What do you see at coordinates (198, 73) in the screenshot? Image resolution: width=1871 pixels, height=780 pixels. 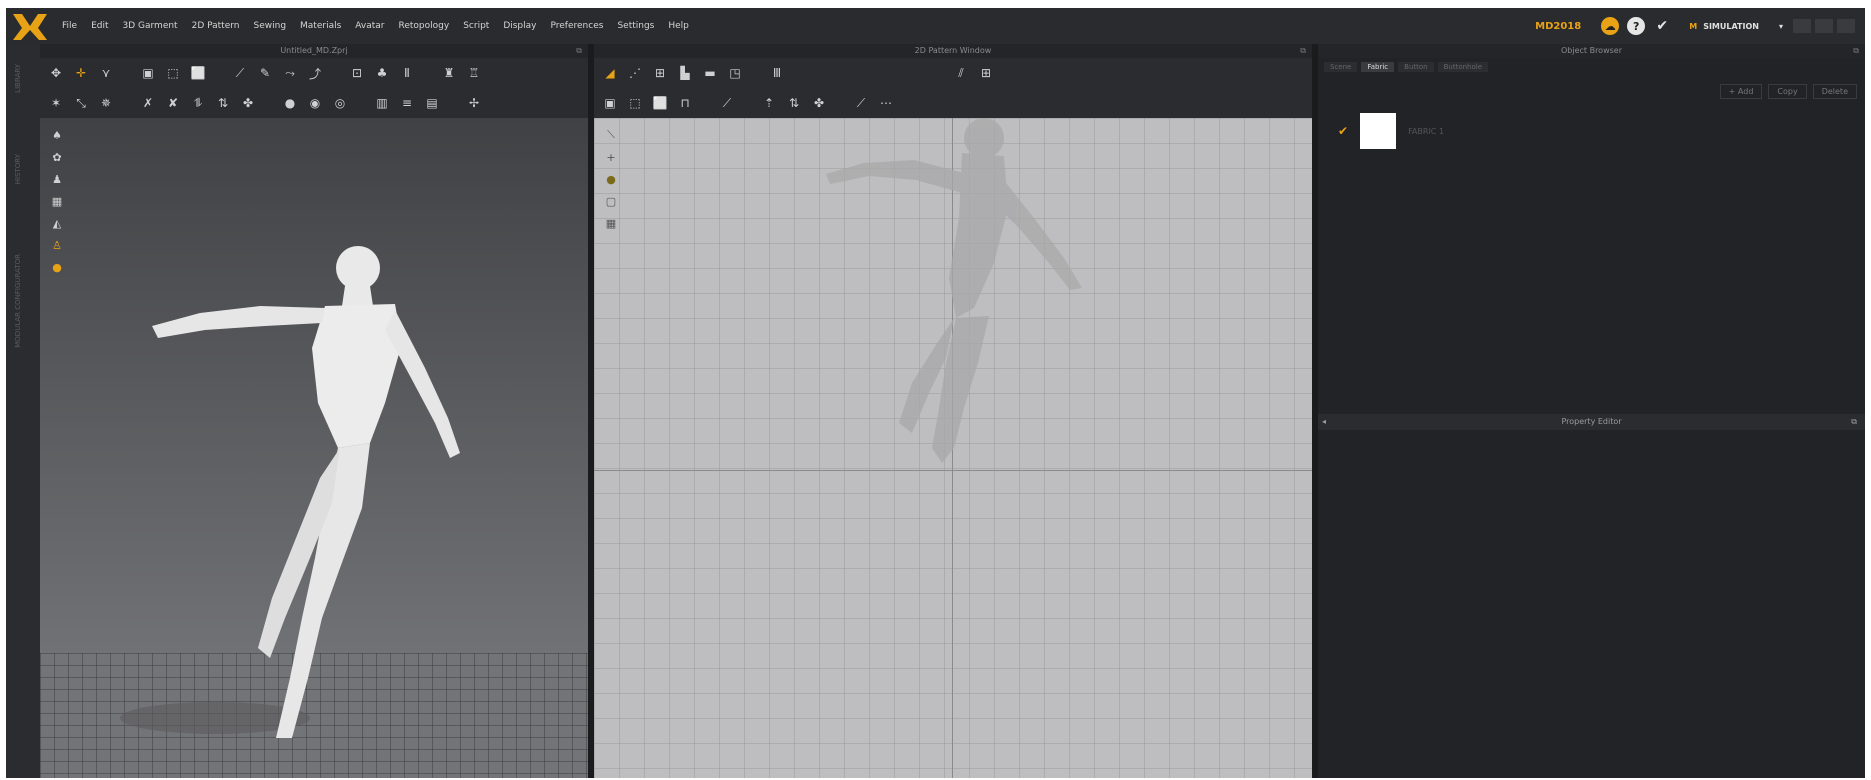 I see `rectangle-icon: ⬜` at bounding box center [198, 73].